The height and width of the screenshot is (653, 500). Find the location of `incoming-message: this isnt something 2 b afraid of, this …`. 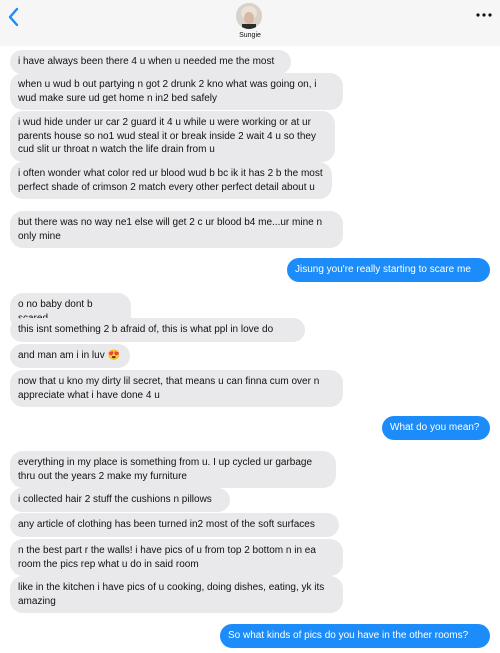

incoming-message: this isnt something 2 b afraid of, this … is located at coordinates (157, 330).